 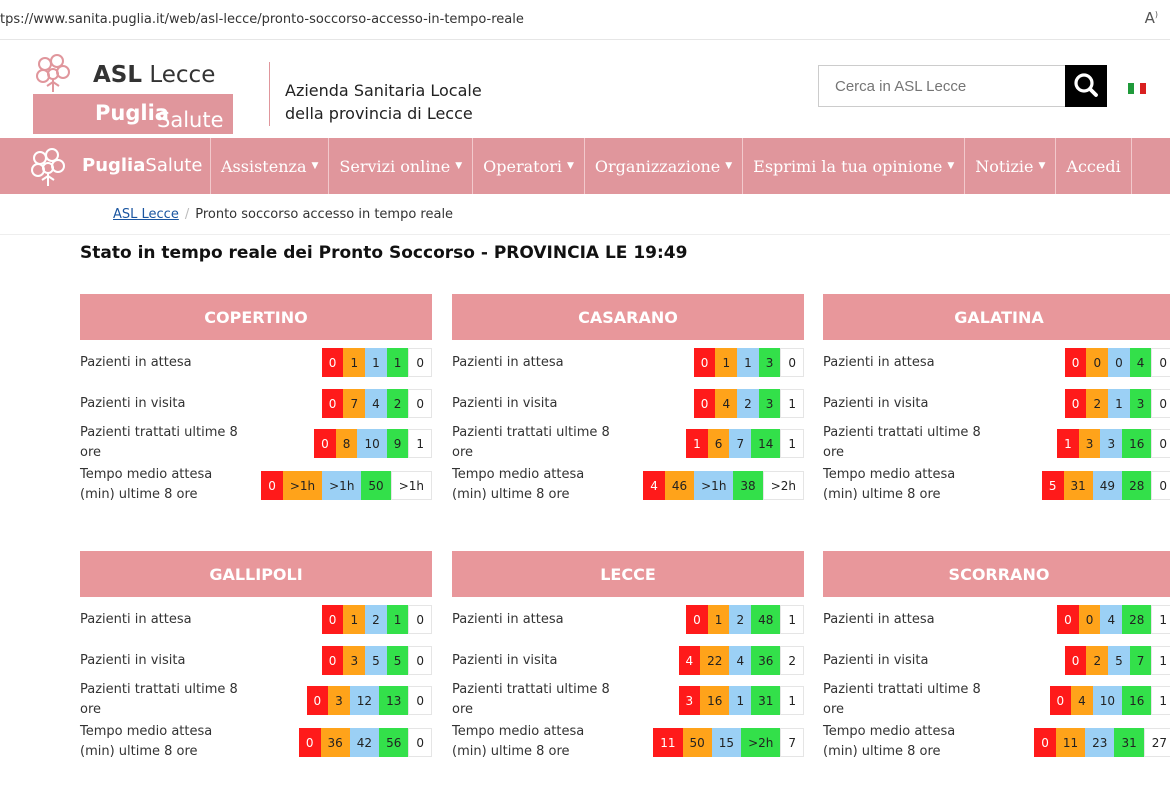 What do you see at coordinates (853, 166) in the screenshot?
I see `nav-item-esprimi-la-tua-opinione: Esprimi la tua opinione ▼` at bounding box center [853, 166].